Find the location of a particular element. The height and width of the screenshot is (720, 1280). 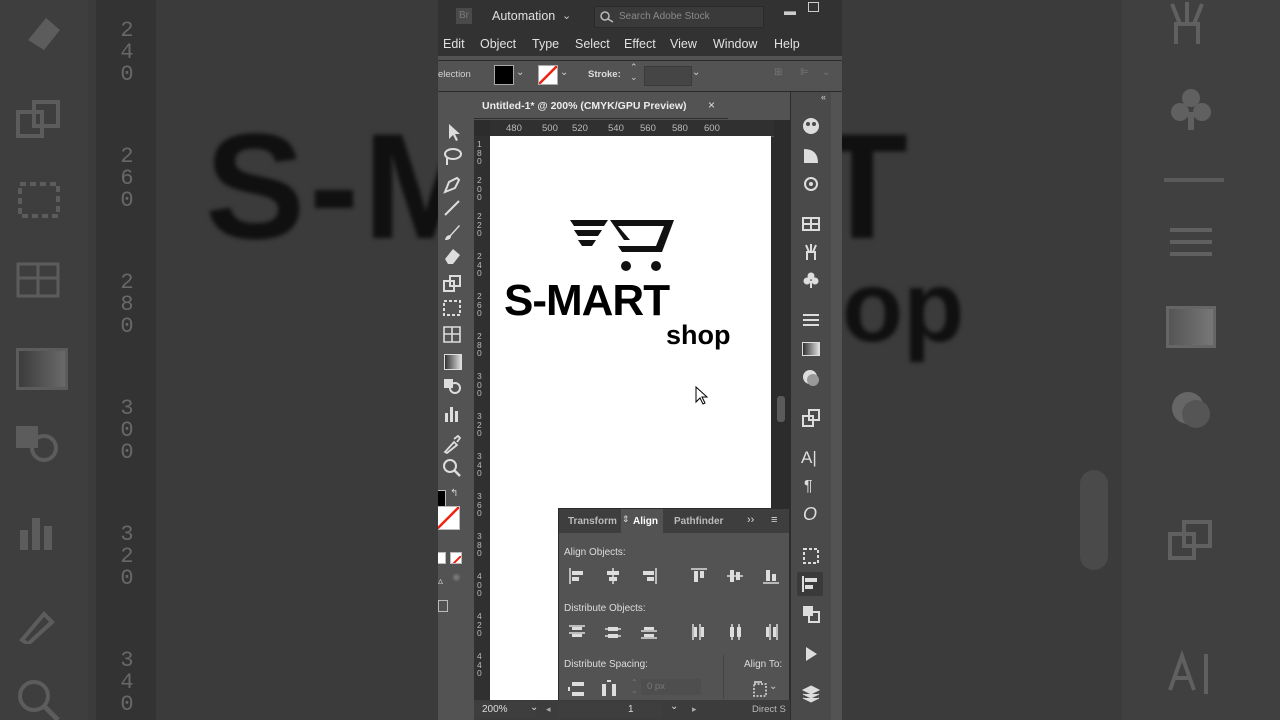

vertical-align-center-icon is located at coordinates (735, 576).